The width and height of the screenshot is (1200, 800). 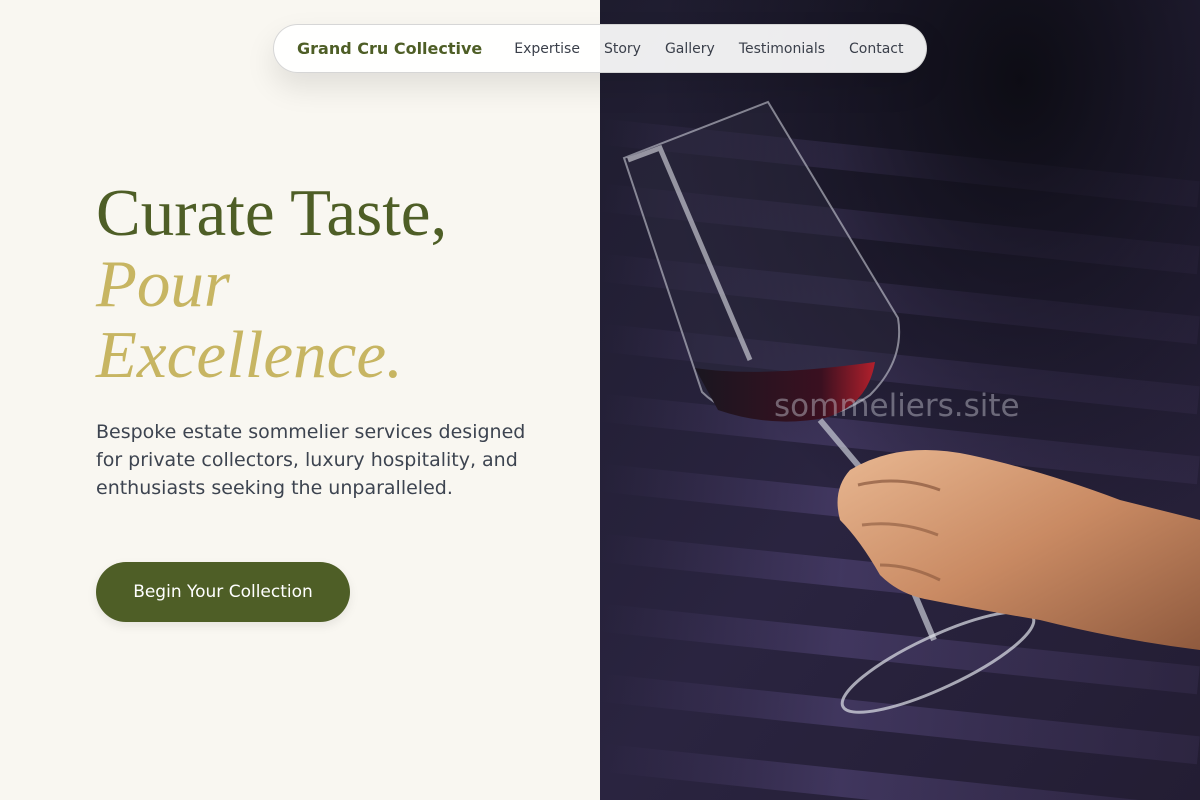 What do you see at coordinates (897, 406) in the screenshot?
I see `watermark-text: sommeliers.site` at bounding box center [897, 406].